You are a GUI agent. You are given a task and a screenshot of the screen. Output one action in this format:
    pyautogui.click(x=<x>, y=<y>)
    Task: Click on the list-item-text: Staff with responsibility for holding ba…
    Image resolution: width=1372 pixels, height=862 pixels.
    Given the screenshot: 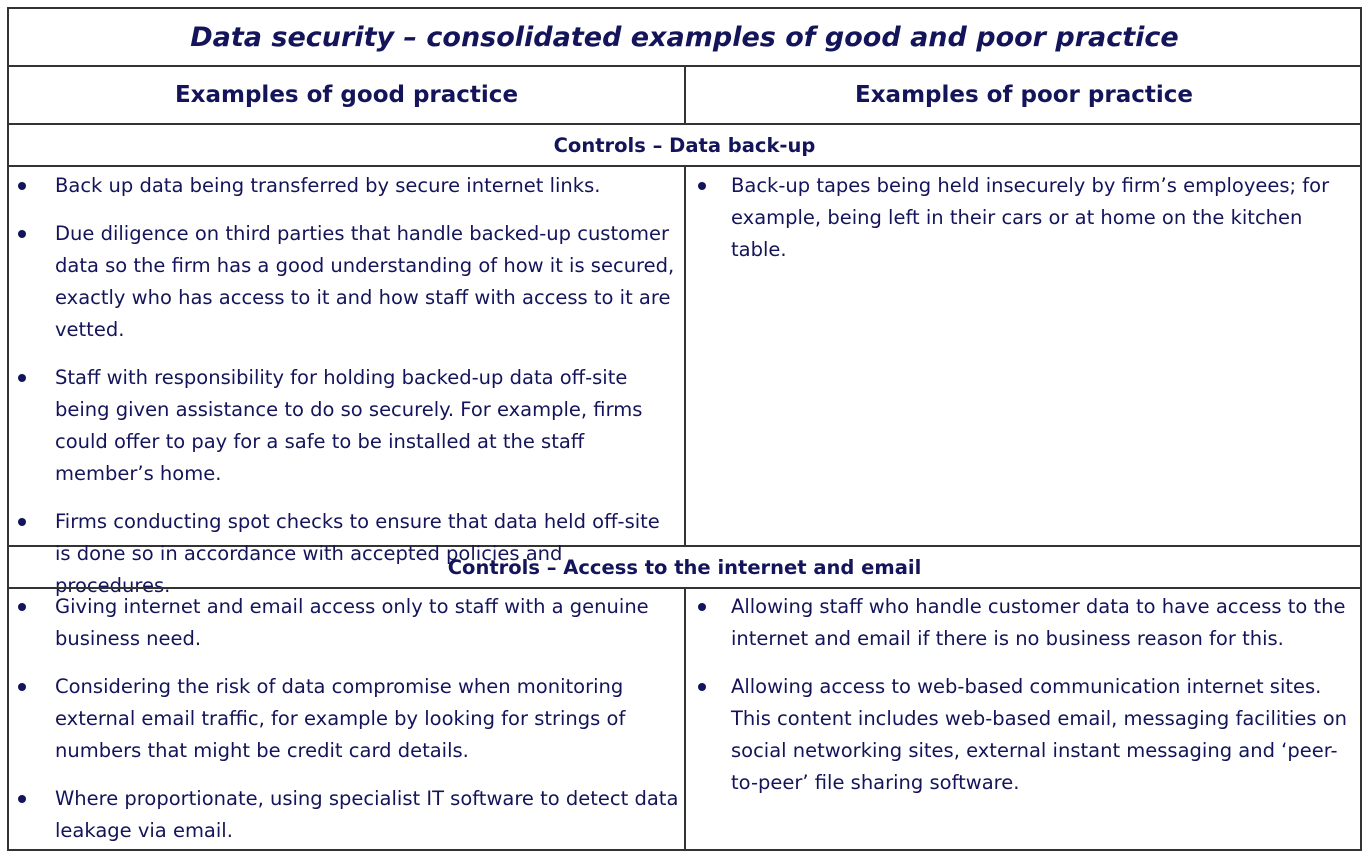 What is the action you would take?
    pyautogui.click(x=349, y=425)
    